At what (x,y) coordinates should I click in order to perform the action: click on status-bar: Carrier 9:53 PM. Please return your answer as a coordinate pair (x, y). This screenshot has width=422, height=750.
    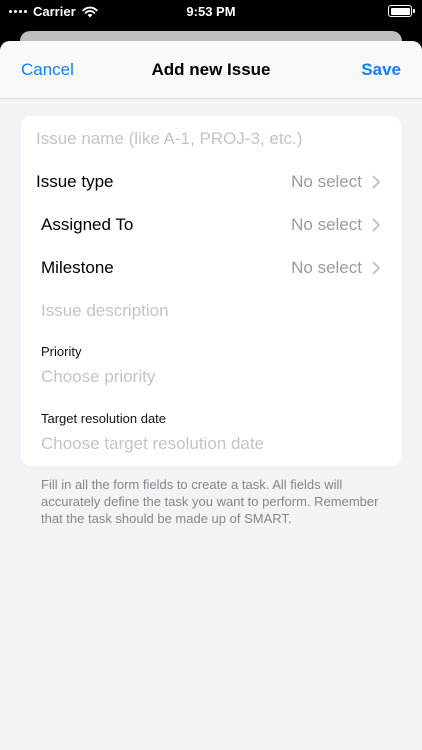
    Looking at the image, I should click on (211, 12).